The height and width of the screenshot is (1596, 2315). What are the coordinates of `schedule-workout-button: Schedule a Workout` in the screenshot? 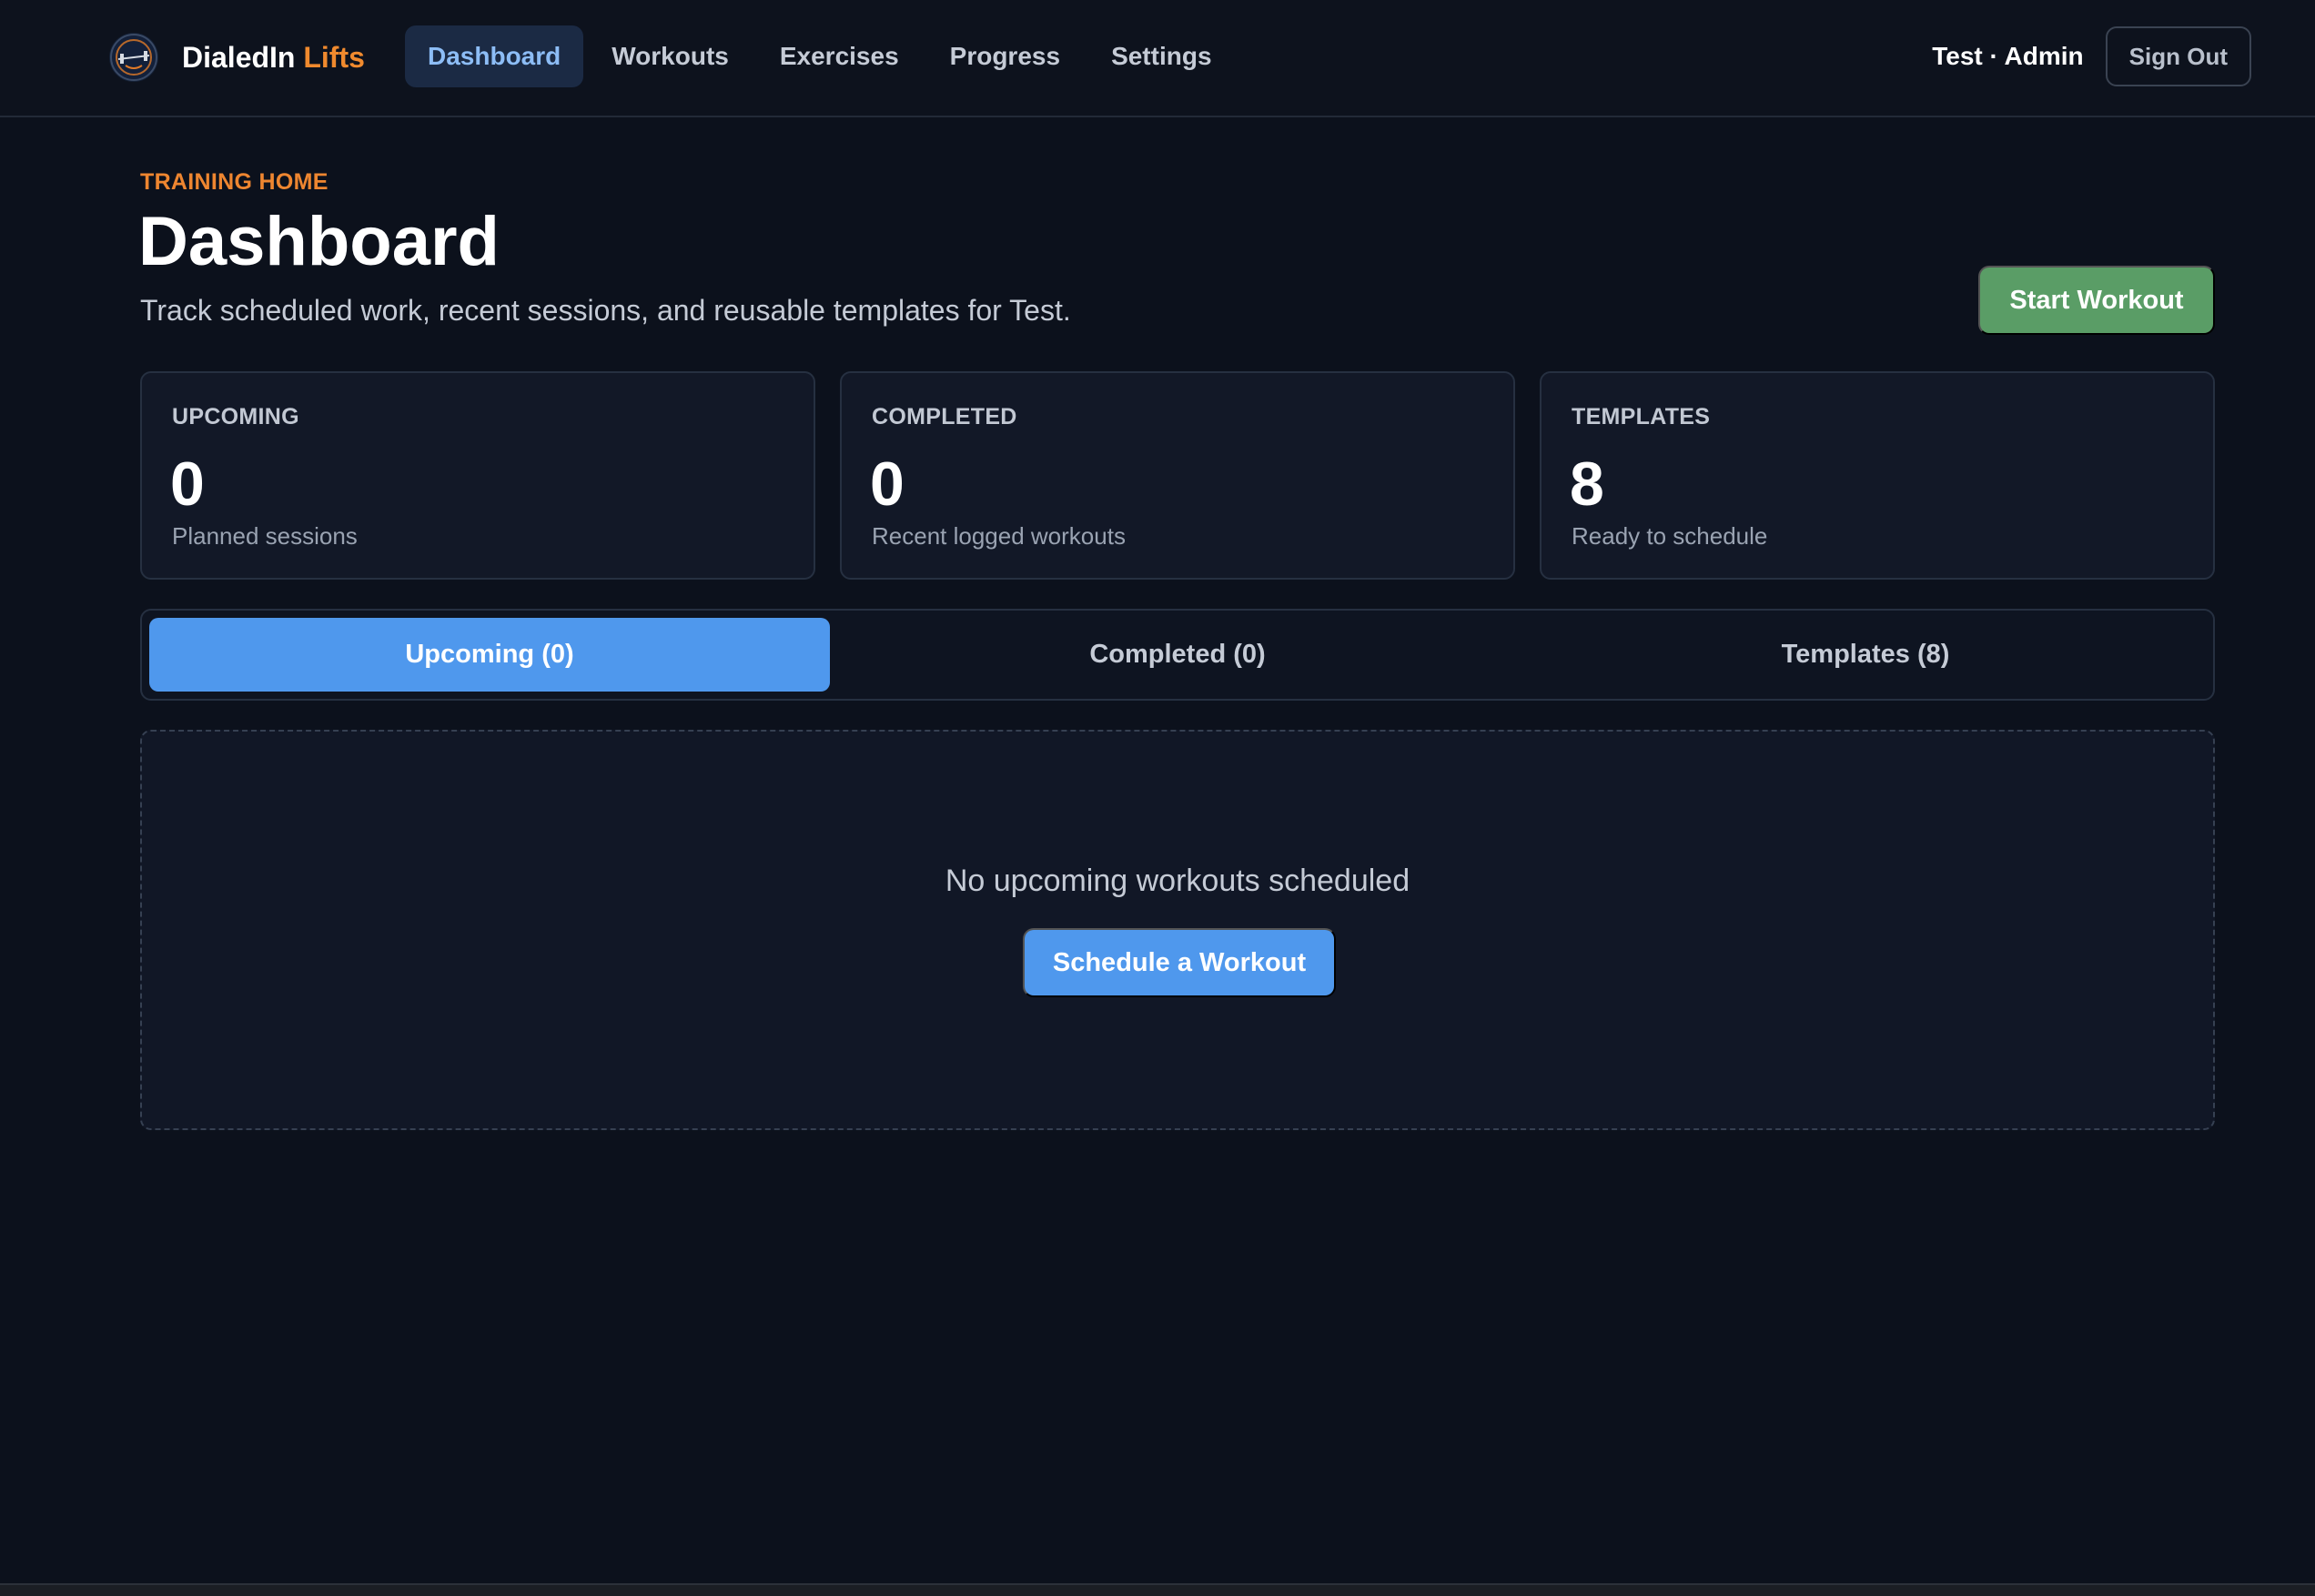 It's located at (1179, 962).